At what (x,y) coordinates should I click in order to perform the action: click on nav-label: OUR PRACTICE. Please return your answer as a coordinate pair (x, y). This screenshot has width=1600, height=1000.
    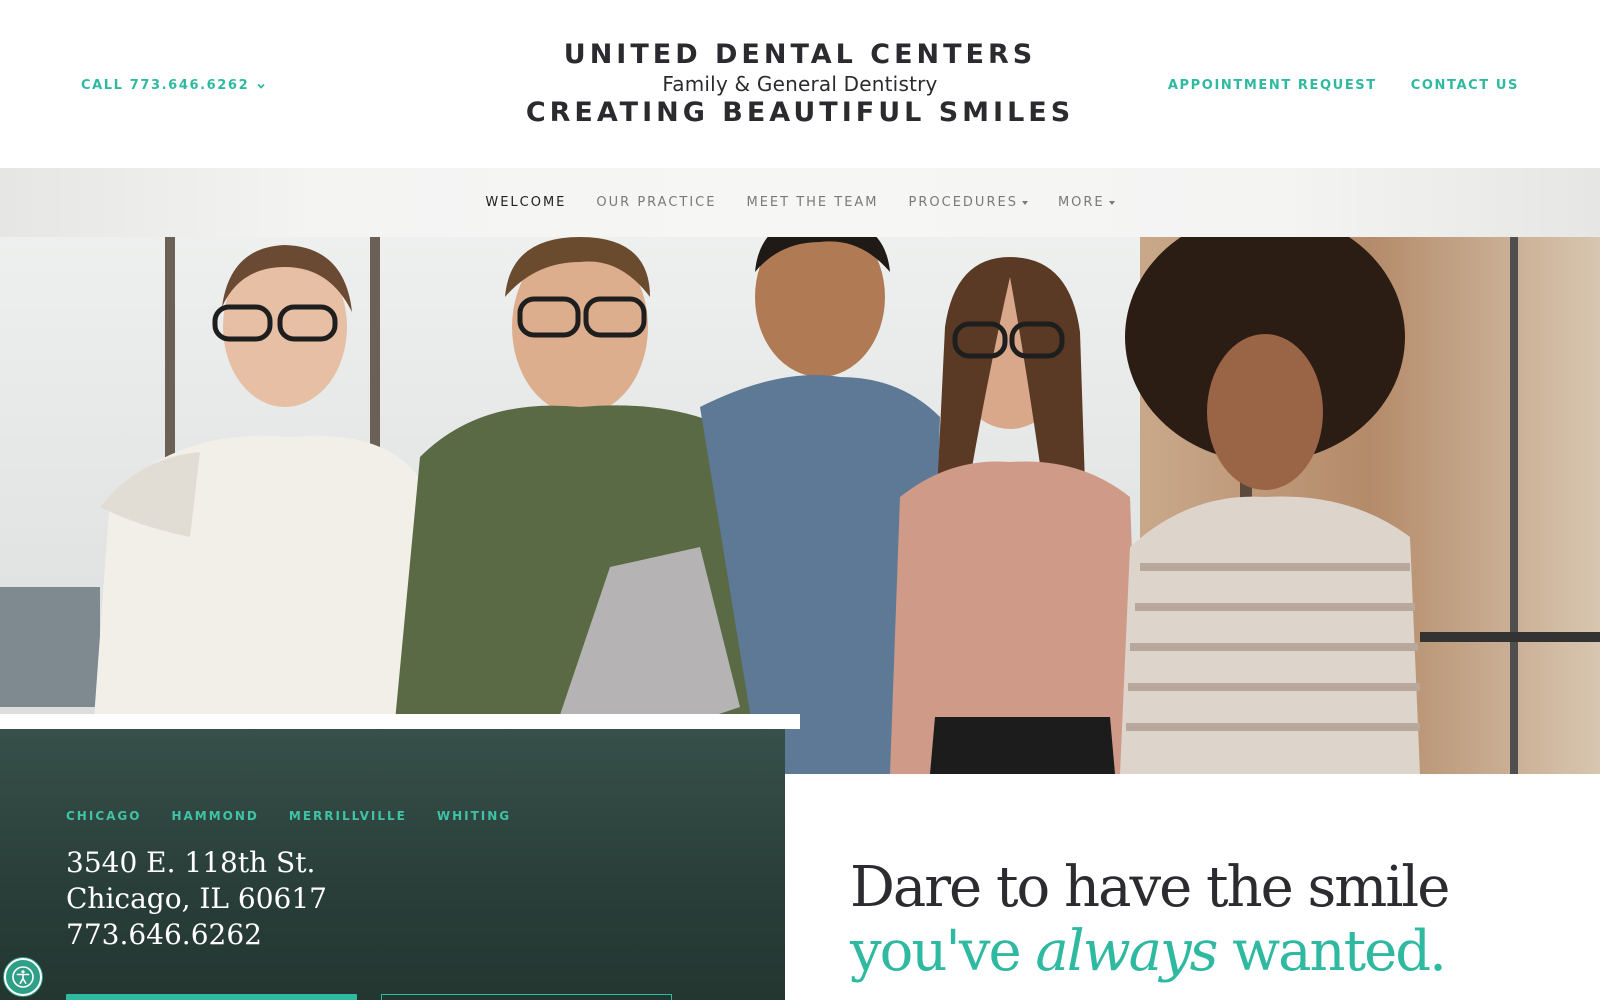
    Looking at the image, I should click on (656, 202).